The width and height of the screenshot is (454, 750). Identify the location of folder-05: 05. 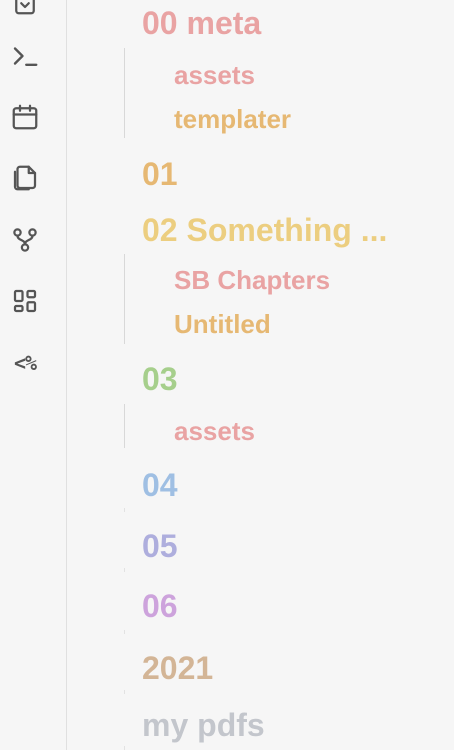
(160, 546).